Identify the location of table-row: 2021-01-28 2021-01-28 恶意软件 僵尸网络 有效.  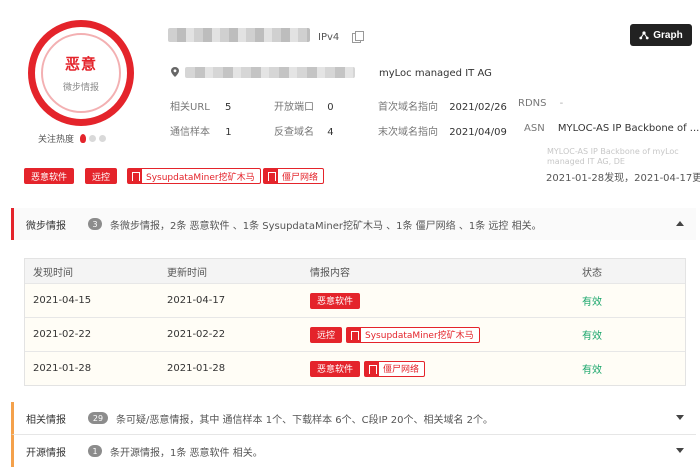
(355, 368).